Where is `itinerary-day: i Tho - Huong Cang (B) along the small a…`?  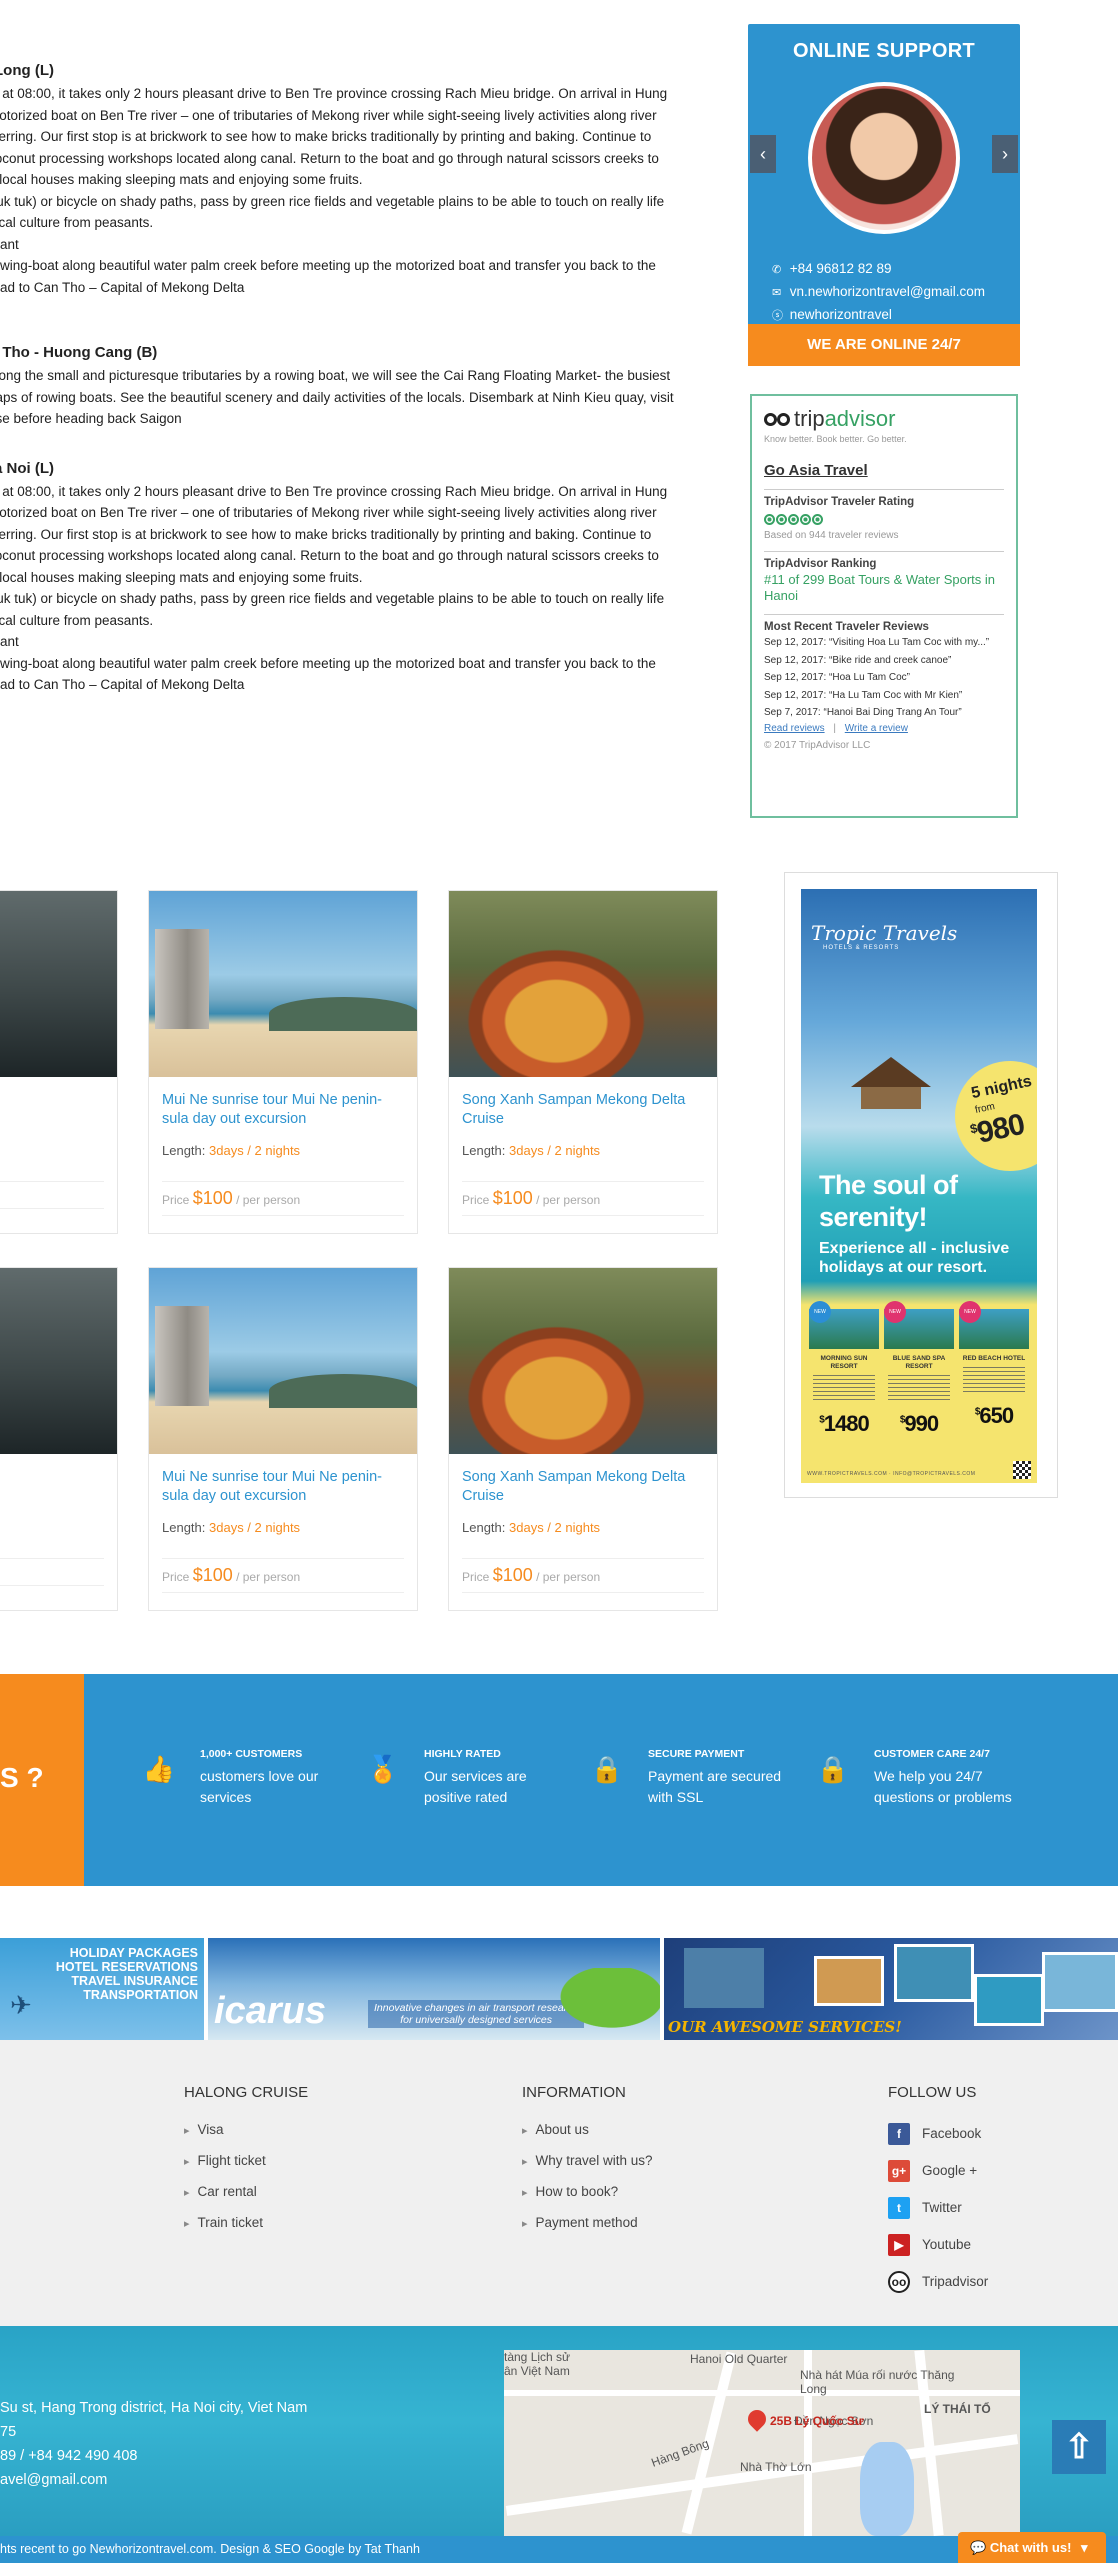
itinerary-day: i Tho - Huong Cang (B) along the small a… is located at coordinates (350, 387).